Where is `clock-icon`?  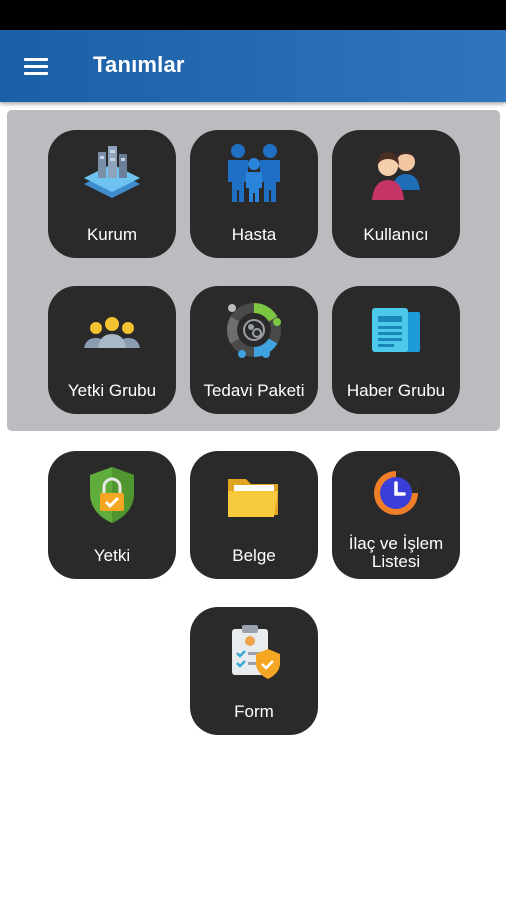 clock-icon is located at coordinates (396, 493).